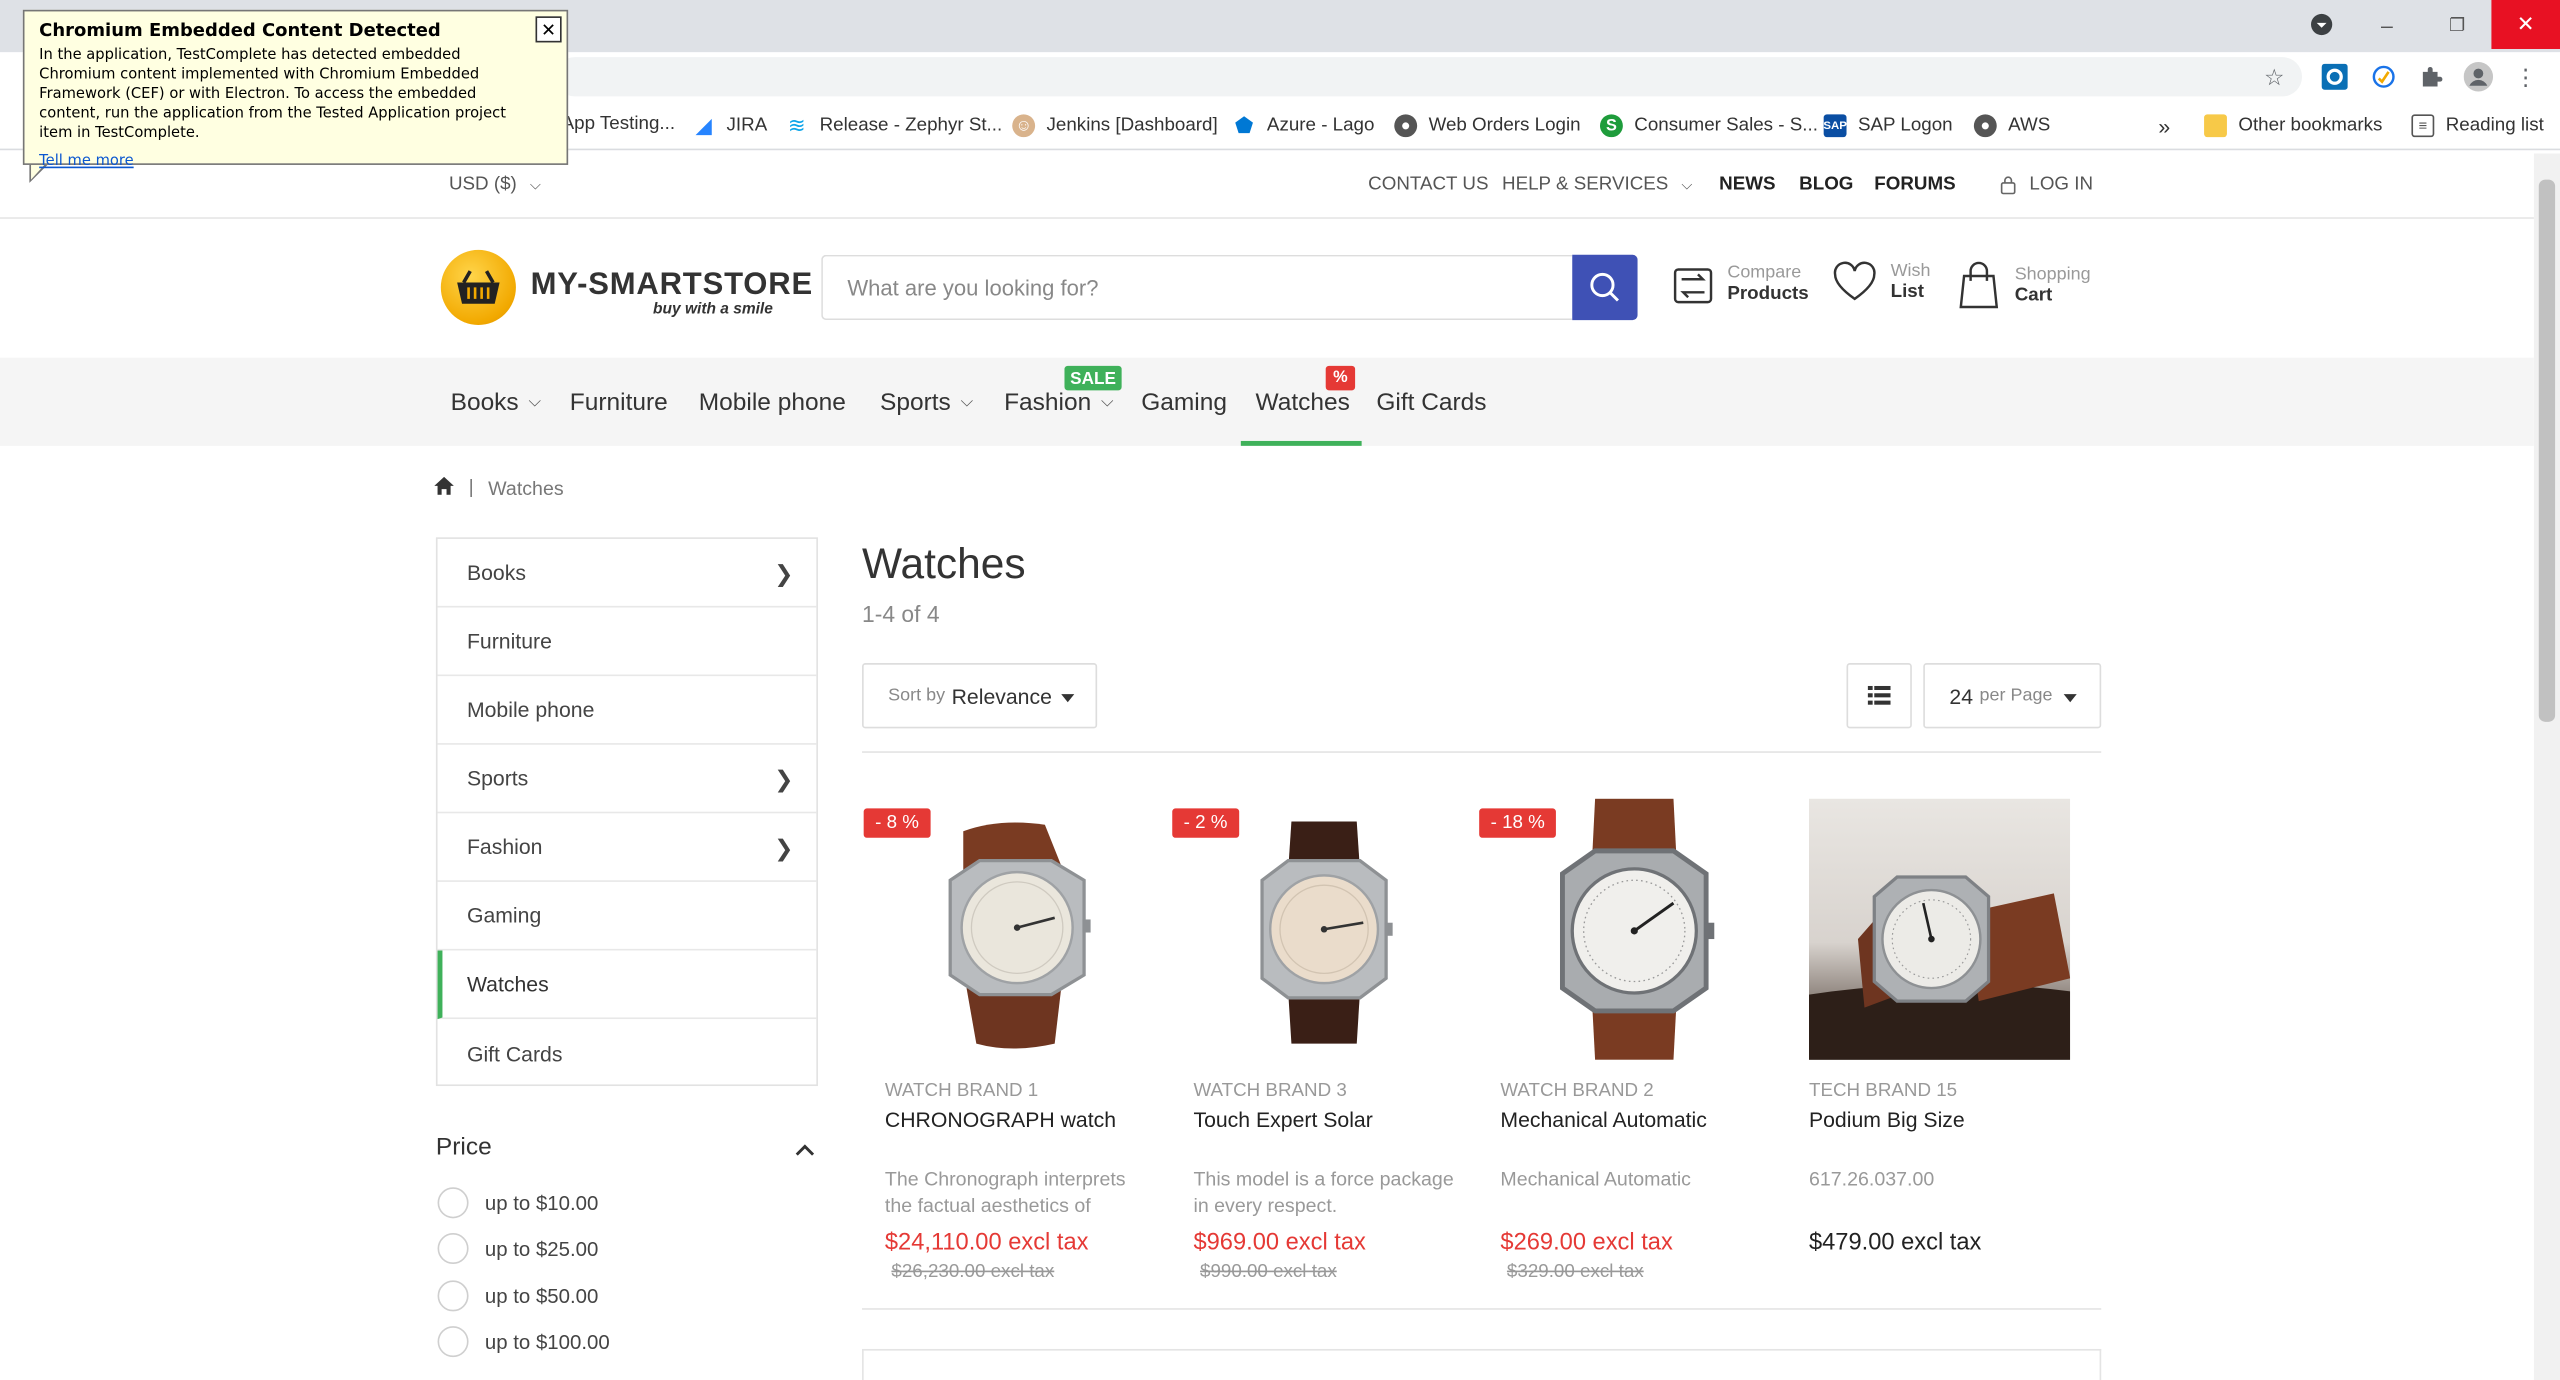  Describe the element at coordinates (1914, 185) in the screenshot. I see `forums-link: FORUMS` at that location.